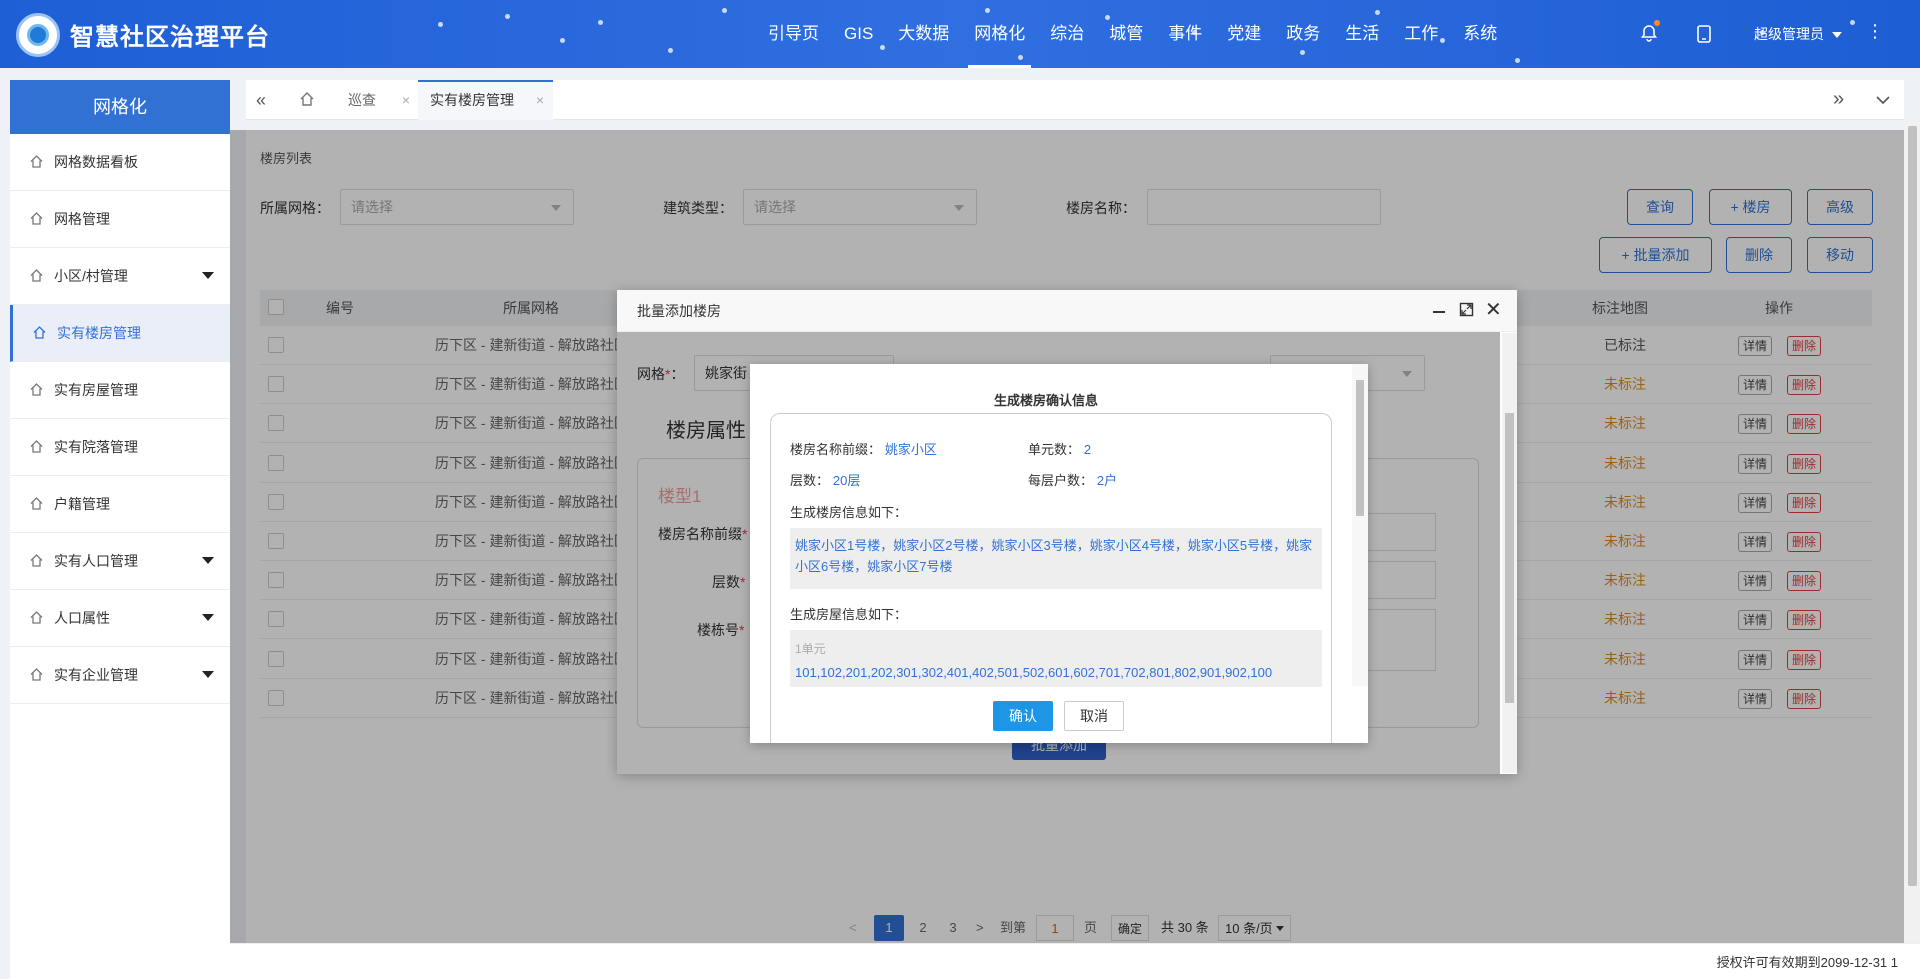 This screenshot has height=979, width=1920. I want to click on nav-item-8: 政务, so click(1303, 34).